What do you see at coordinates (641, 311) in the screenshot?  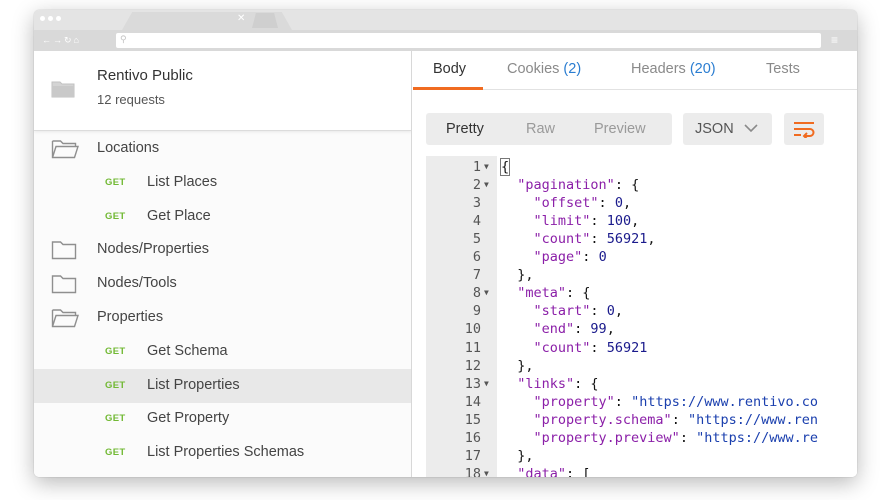 I see `code-line: 9 "start": 0,` at bounding box center [641, 311].